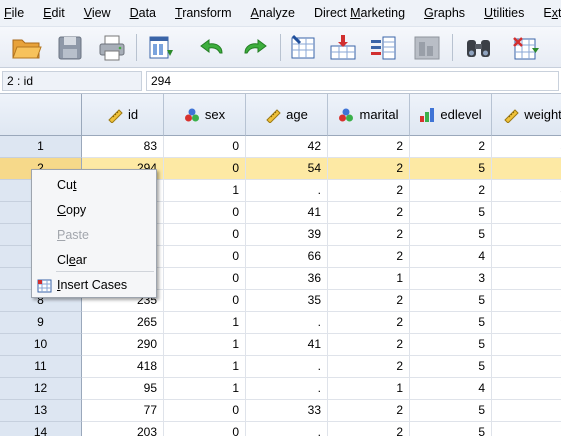 This screenshot has width=561, height=436. What do you see at coordinates (94, 210) in the screenshot?
I see `copy-menu-item: Copy` at bounding box center [94, 210].